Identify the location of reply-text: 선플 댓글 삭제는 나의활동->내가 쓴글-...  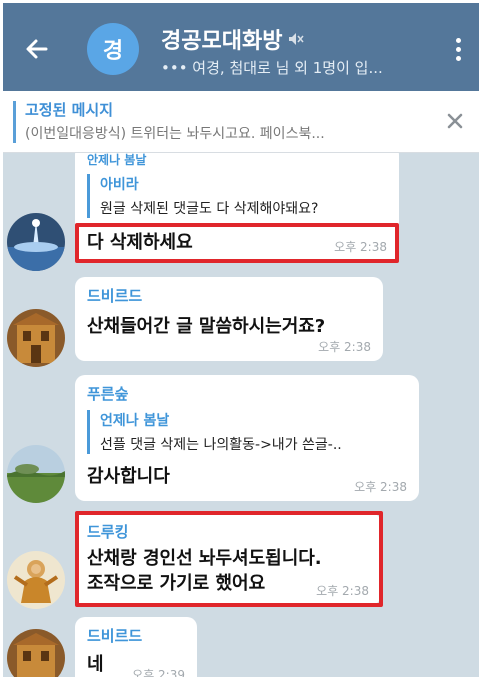
(221, 445).